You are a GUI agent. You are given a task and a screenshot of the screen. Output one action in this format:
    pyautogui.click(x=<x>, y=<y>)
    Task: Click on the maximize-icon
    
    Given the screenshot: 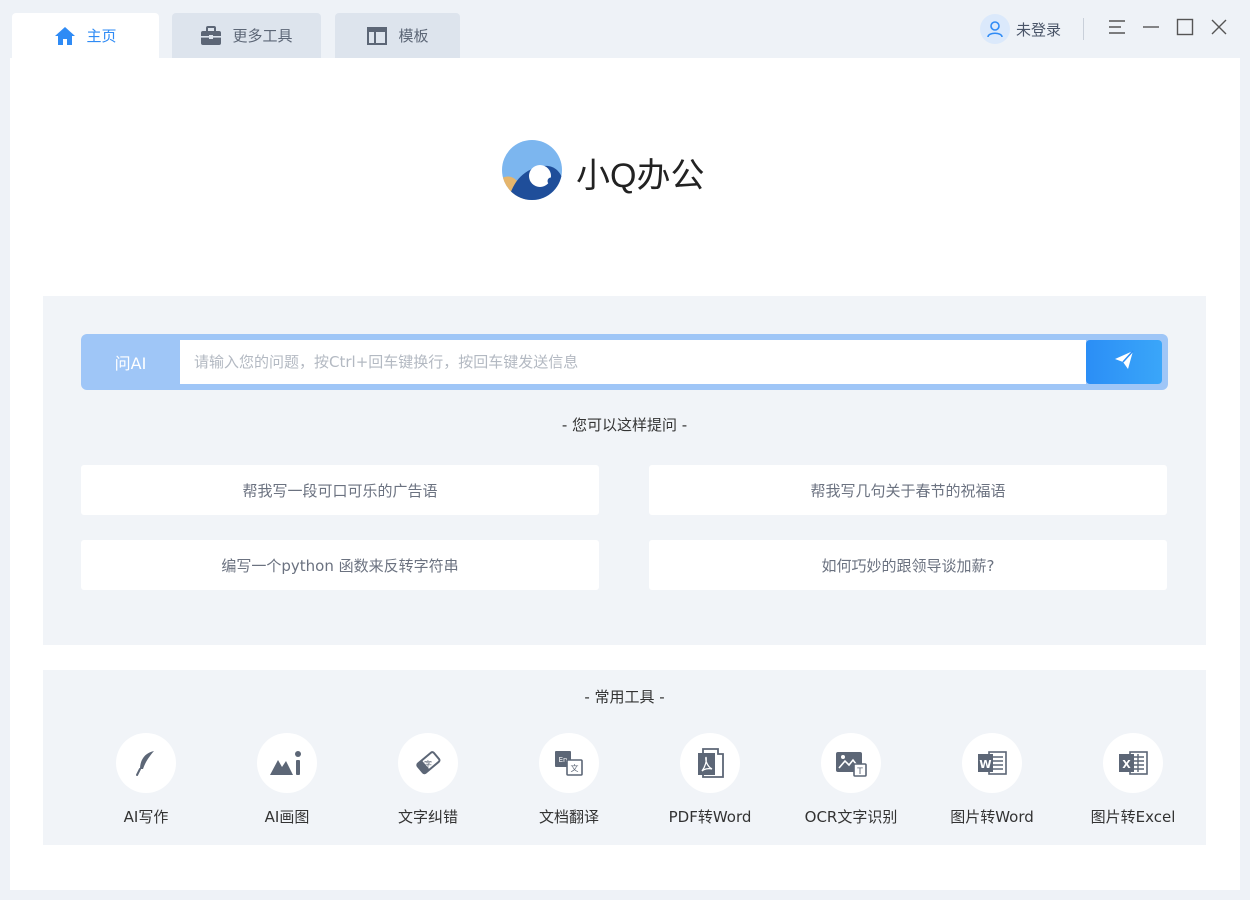 What is the action you would take?
    pyautogui.click(x=1185, y=29)
    